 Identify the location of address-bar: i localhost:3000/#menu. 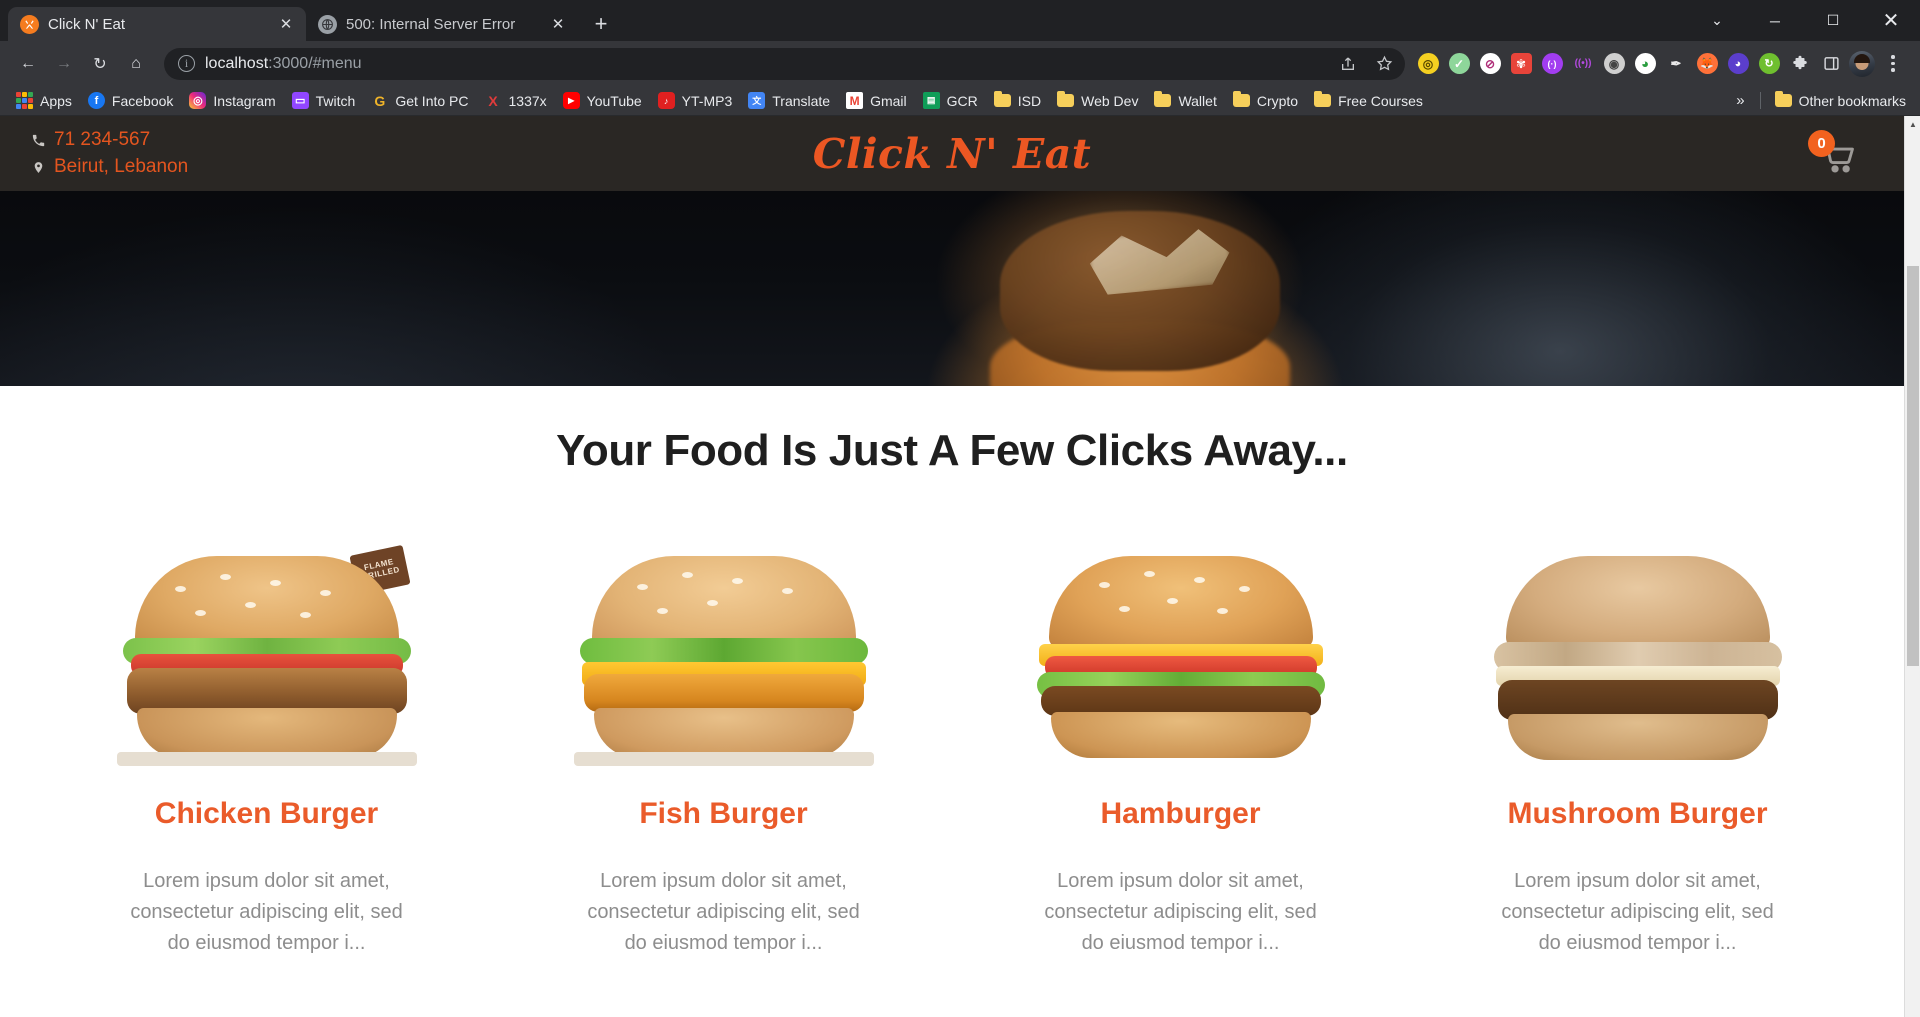
(784, 63).